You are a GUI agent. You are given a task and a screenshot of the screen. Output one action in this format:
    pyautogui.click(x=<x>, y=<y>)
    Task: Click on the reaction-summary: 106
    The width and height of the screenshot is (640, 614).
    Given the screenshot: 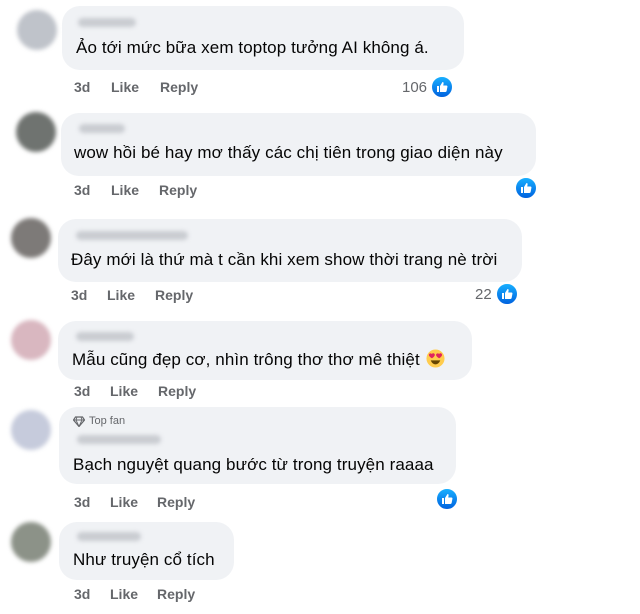 What is the action you would take?
    pyautogui.click(x=428, y=87)
    